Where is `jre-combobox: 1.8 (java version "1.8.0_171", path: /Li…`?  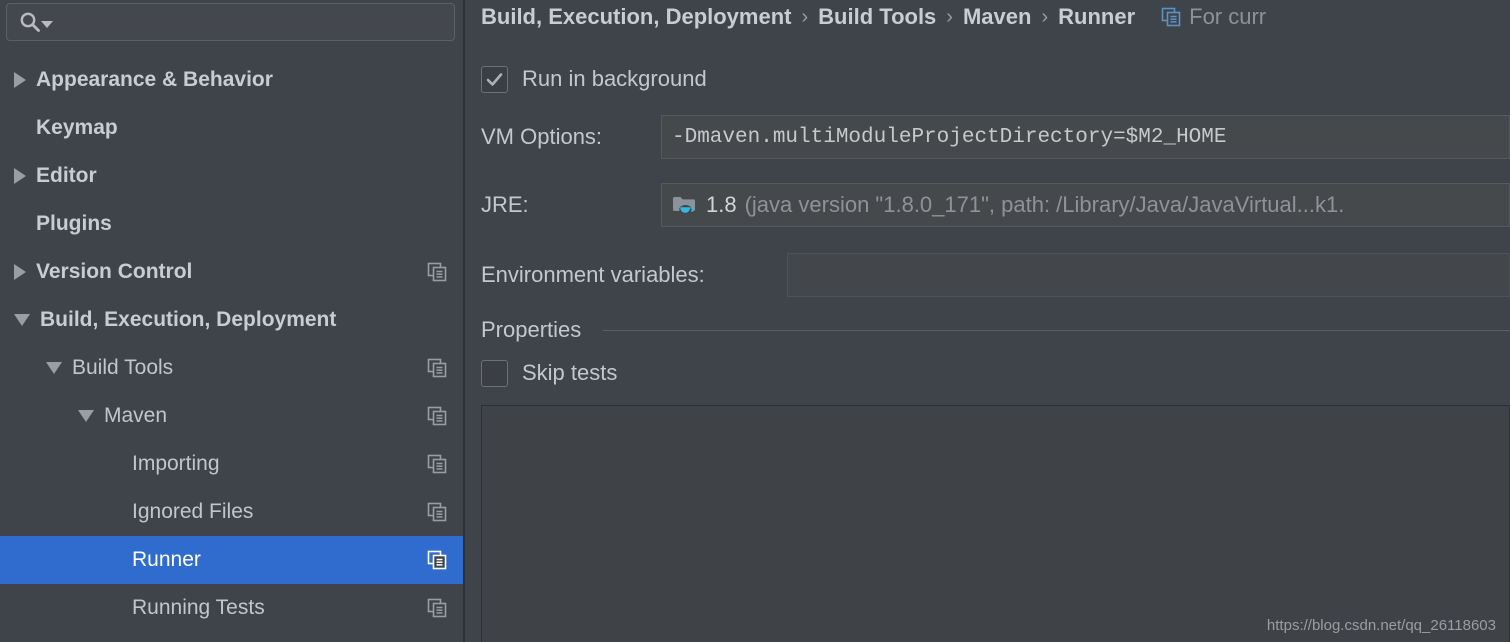
jre-combobox: 1.8 (java version "1.8.0_171", path: /Li… is located at coordinates (1085, 205).